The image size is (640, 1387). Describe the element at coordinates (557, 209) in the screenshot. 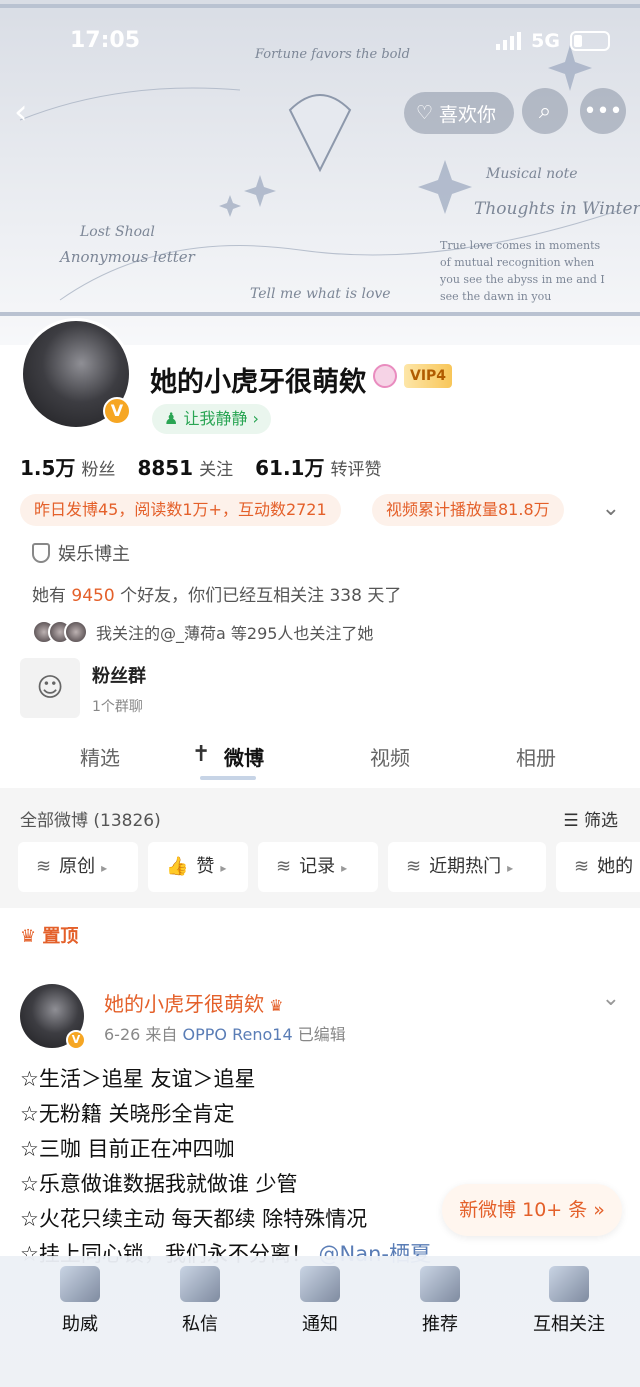

I see `banner-text-thoughts: Thoughts in Winter` at that location.